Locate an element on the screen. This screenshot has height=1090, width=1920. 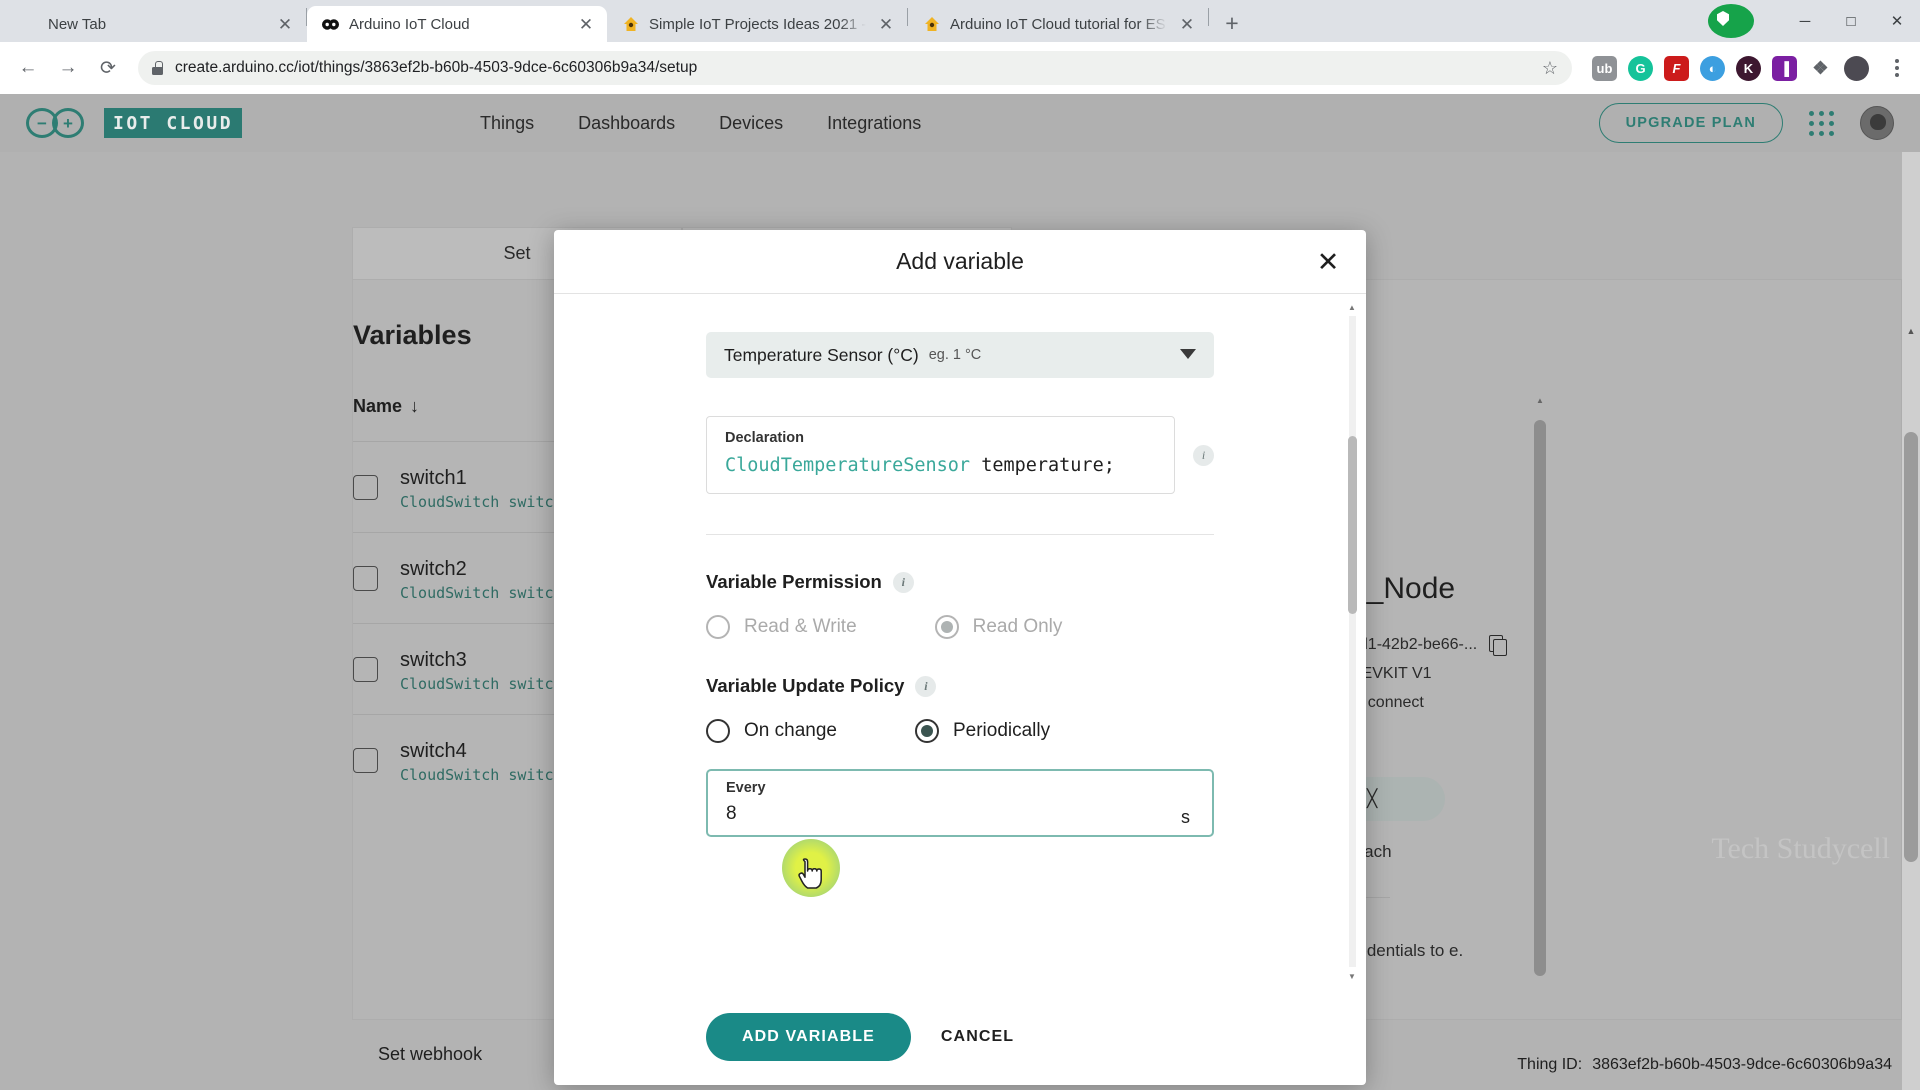
variable-name: switch1 is located at coordinates (433, 478).